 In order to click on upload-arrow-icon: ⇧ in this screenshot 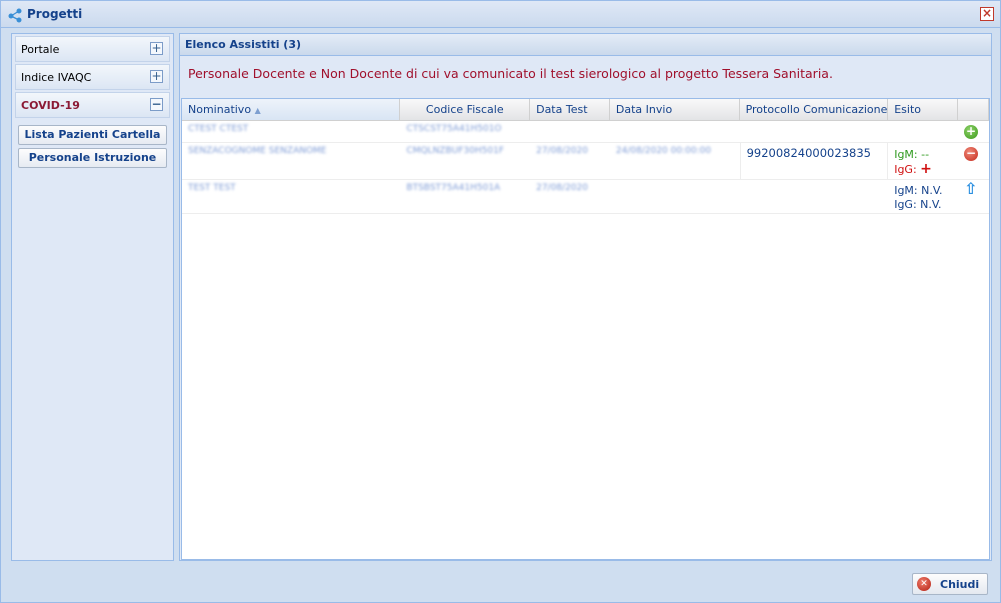, I will do `click(970, 189)`.